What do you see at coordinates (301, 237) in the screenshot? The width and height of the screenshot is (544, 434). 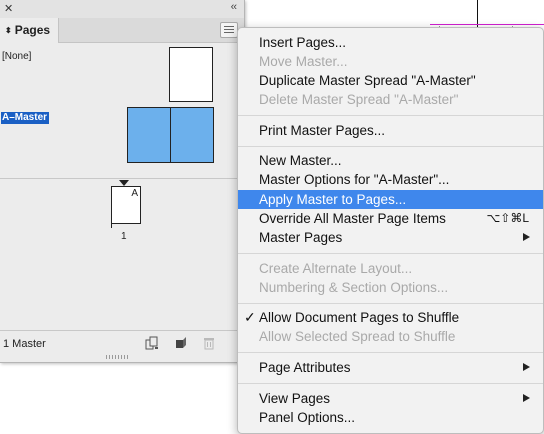 I see `menu-item-label: Master Pages` at bounding box center [301, 237].